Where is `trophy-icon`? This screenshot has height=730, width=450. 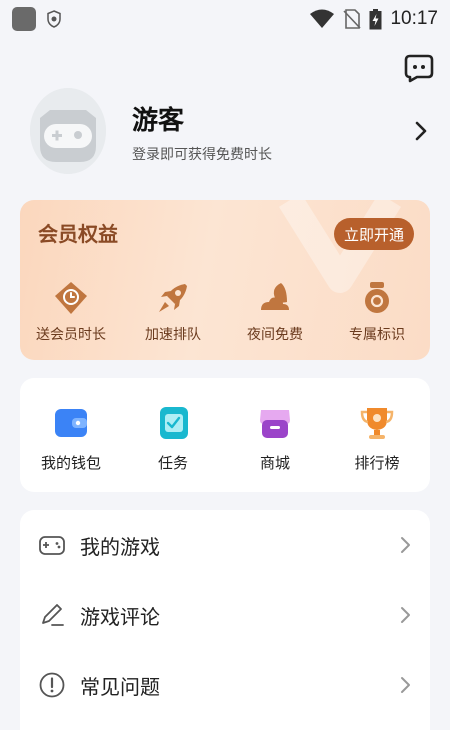 trophy-icon is located at coordinates (377, 423).